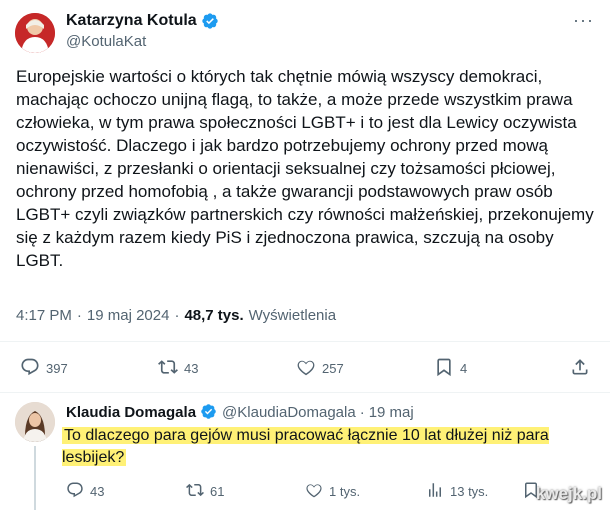 This screenshot has height=510, width=610. What do you see at coordinates (44, 315) in the screenshot?
I see `tweet-time: 4:17 PM` at bounding box center [44, 315].